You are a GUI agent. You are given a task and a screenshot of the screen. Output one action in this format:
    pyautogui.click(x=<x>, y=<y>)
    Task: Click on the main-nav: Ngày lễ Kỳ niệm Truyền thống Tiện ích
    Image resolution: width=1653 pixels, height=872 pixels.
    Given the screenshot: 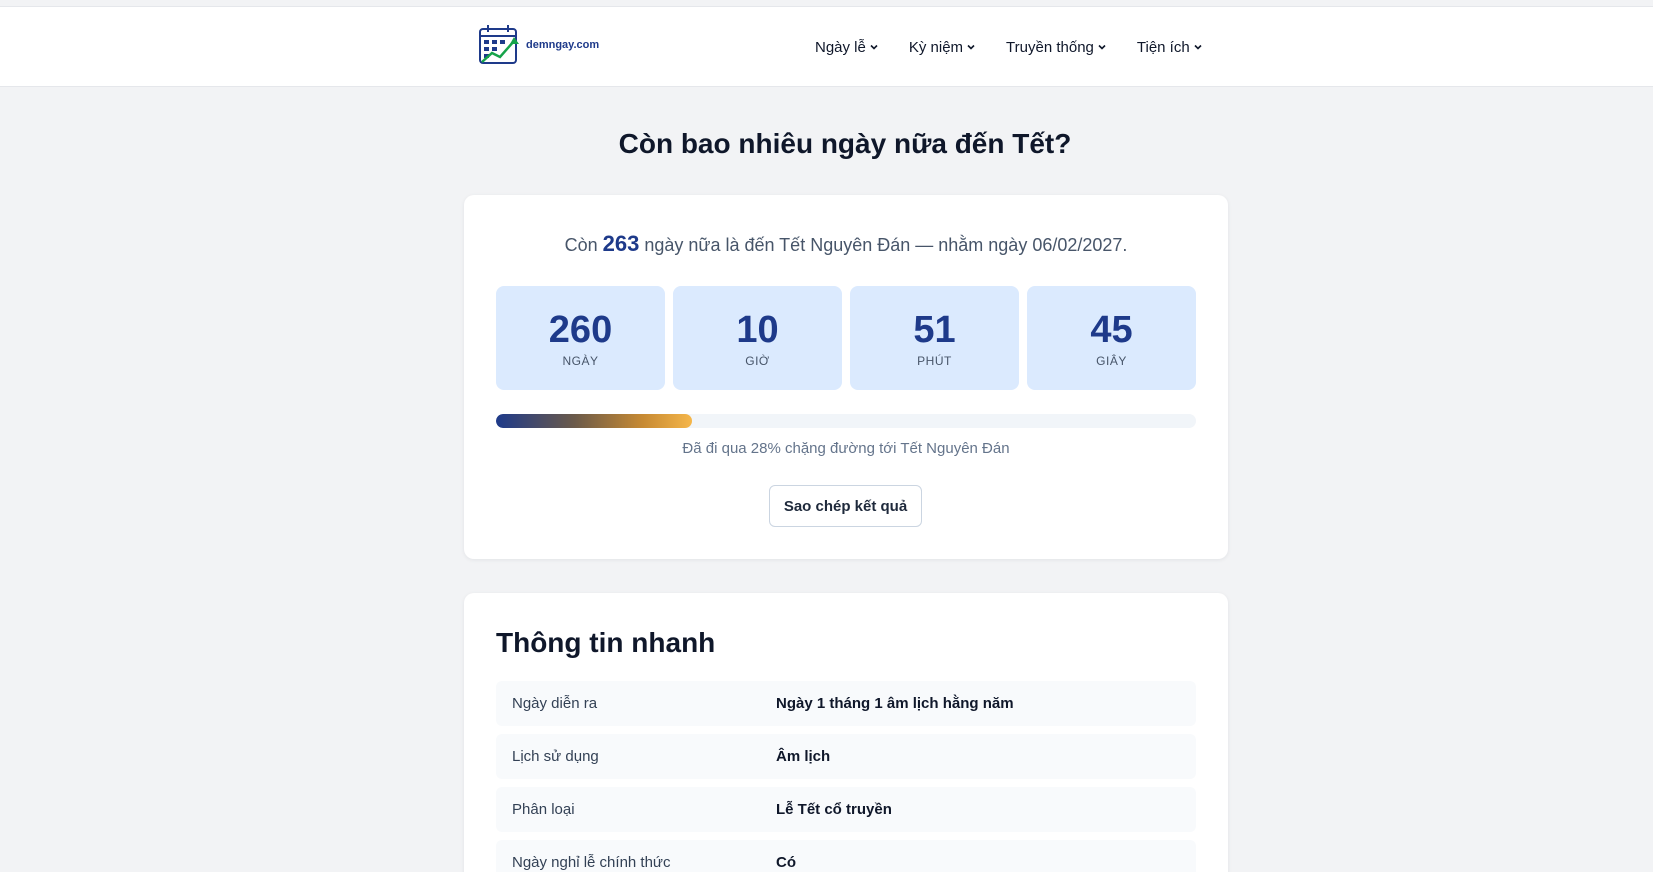 What is the action you would take?
    pyautogui.click(x=1024, y=47)
    